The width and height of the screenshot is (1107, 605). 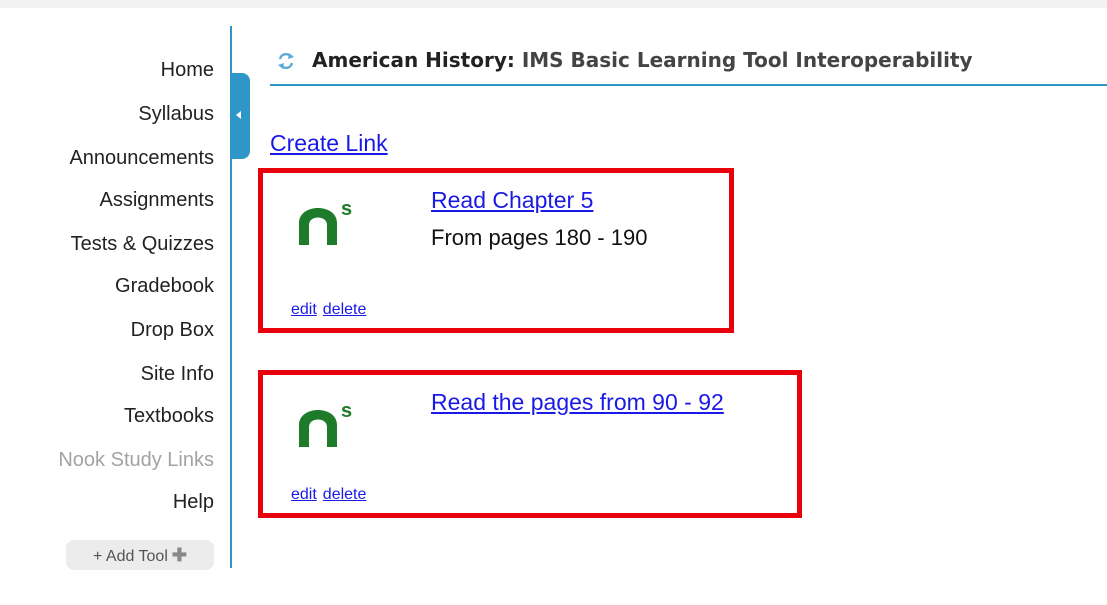 I want to click on create-link-button: Create Link, so click(x=329, y=143).